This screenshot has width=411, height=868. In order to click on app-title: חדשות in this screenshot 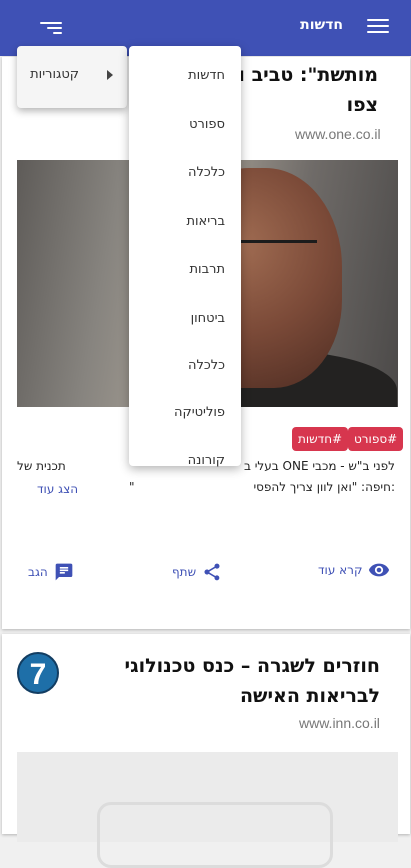, I will do `click(321, 25)`.